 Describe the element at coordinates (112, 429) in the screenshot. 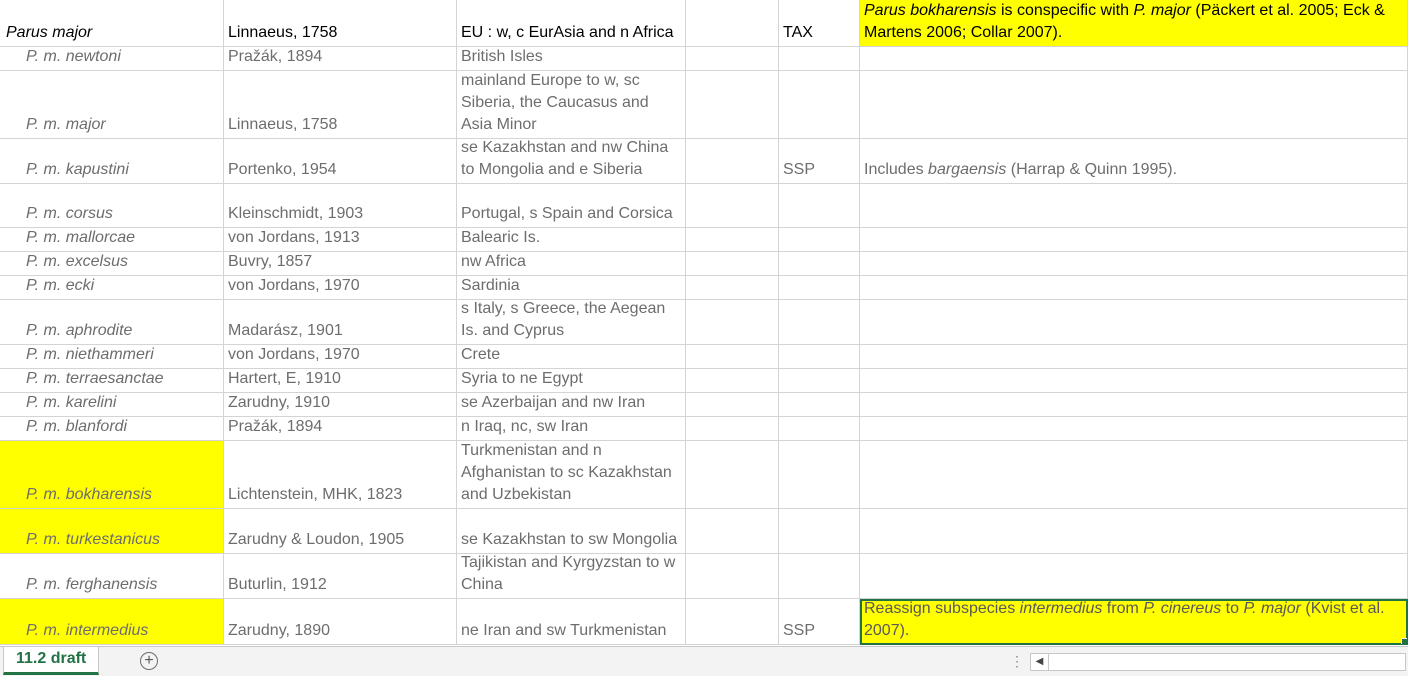

I see `cell-taxon-name: P. m. blanfordi` at that location.